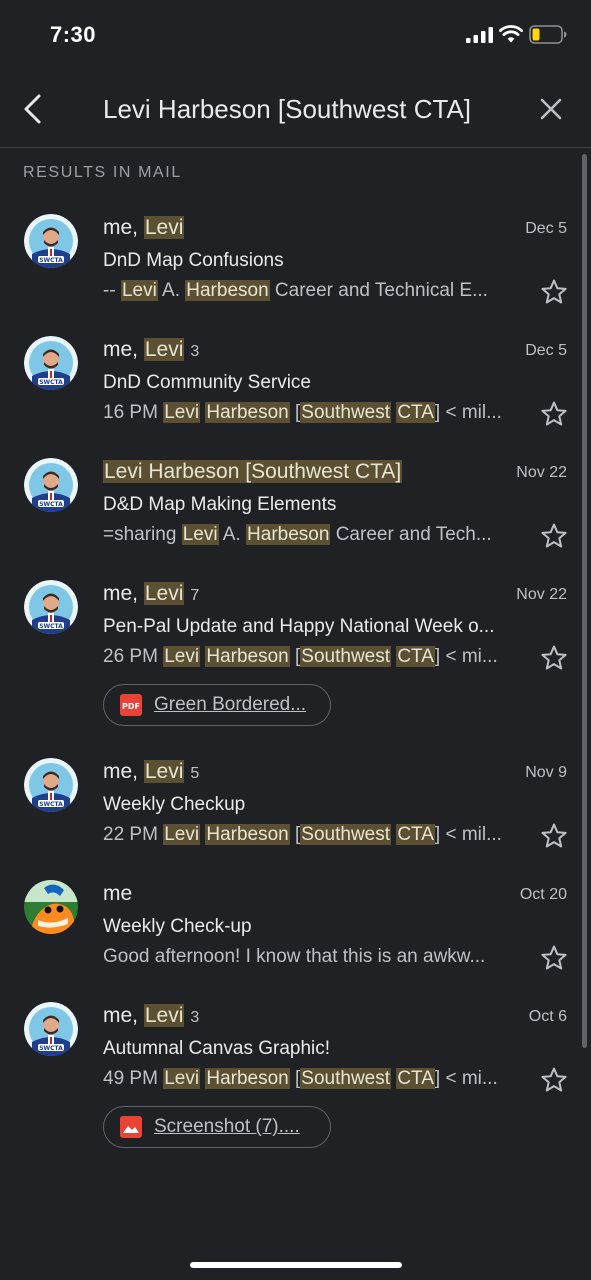  Describe the element at coordinates (118, 893) in the screenshot. I see `mail-sender: me` at that location.